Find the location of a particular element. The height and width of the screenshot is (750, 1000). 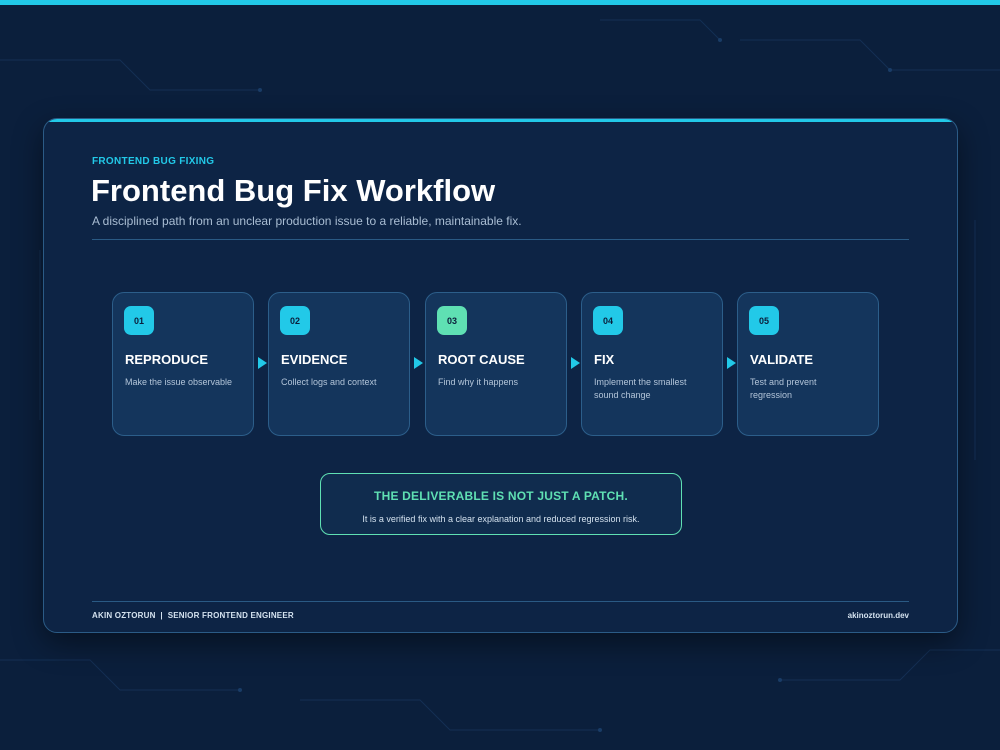

step-description: Collect logs and context is located at coordinates (329, 382).